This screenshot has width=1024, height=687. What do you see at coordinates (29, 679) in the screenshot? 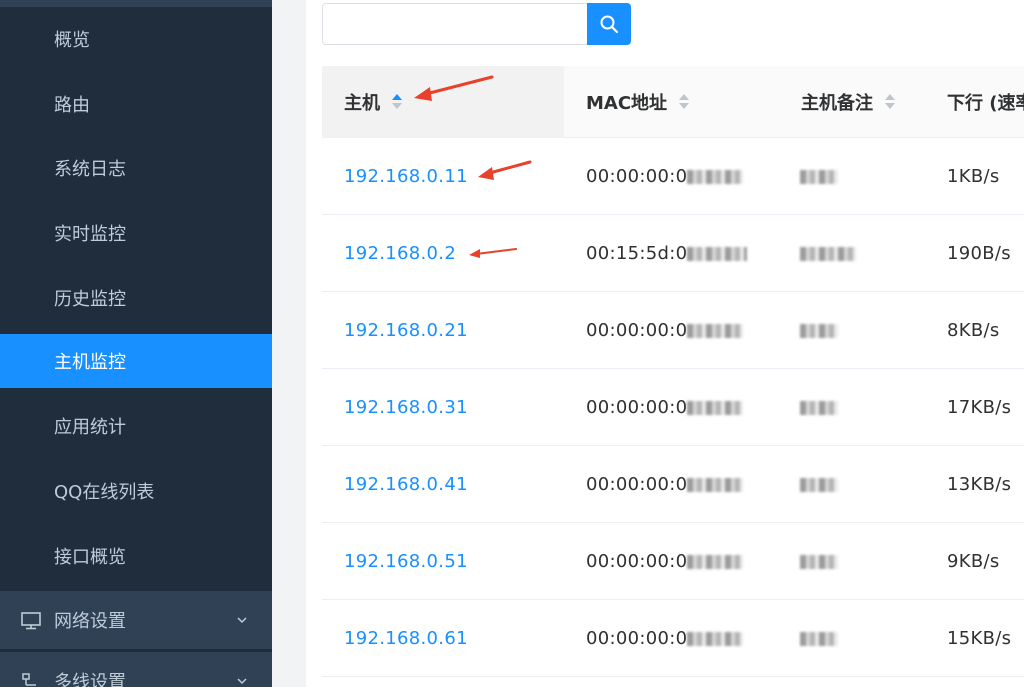
I see `network-icon` at bounding box center [29, 679].